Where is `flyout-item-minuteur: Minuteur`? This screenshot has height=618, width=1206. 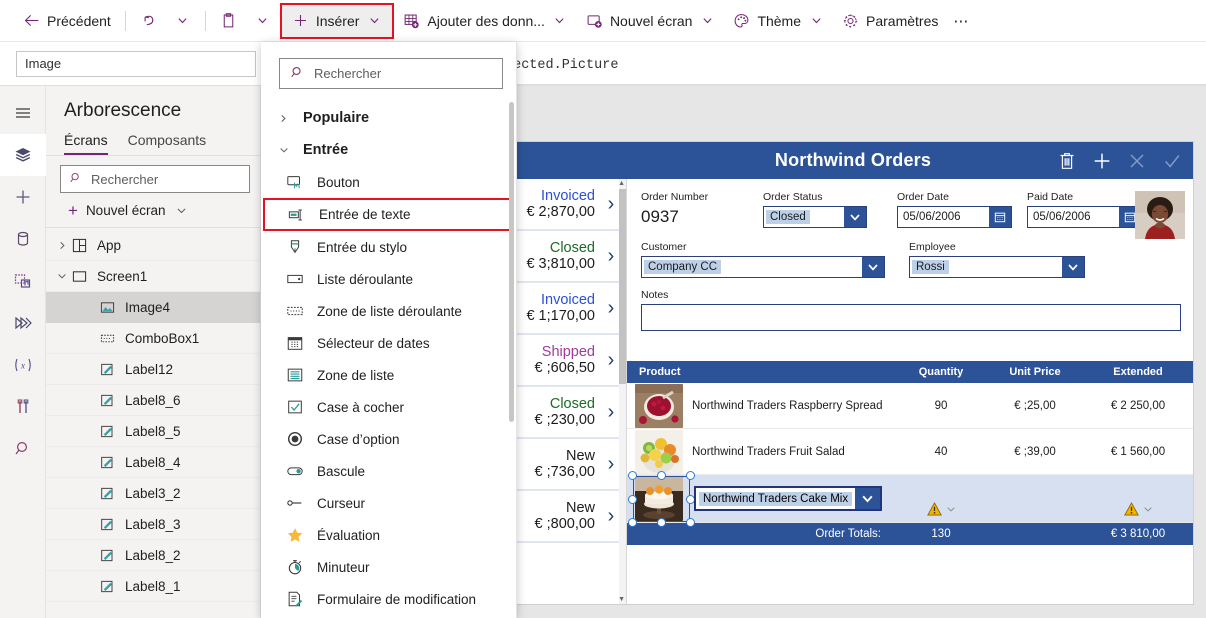
flyout-item-minuteur: Minuteur is located at coordinates (389, 567).